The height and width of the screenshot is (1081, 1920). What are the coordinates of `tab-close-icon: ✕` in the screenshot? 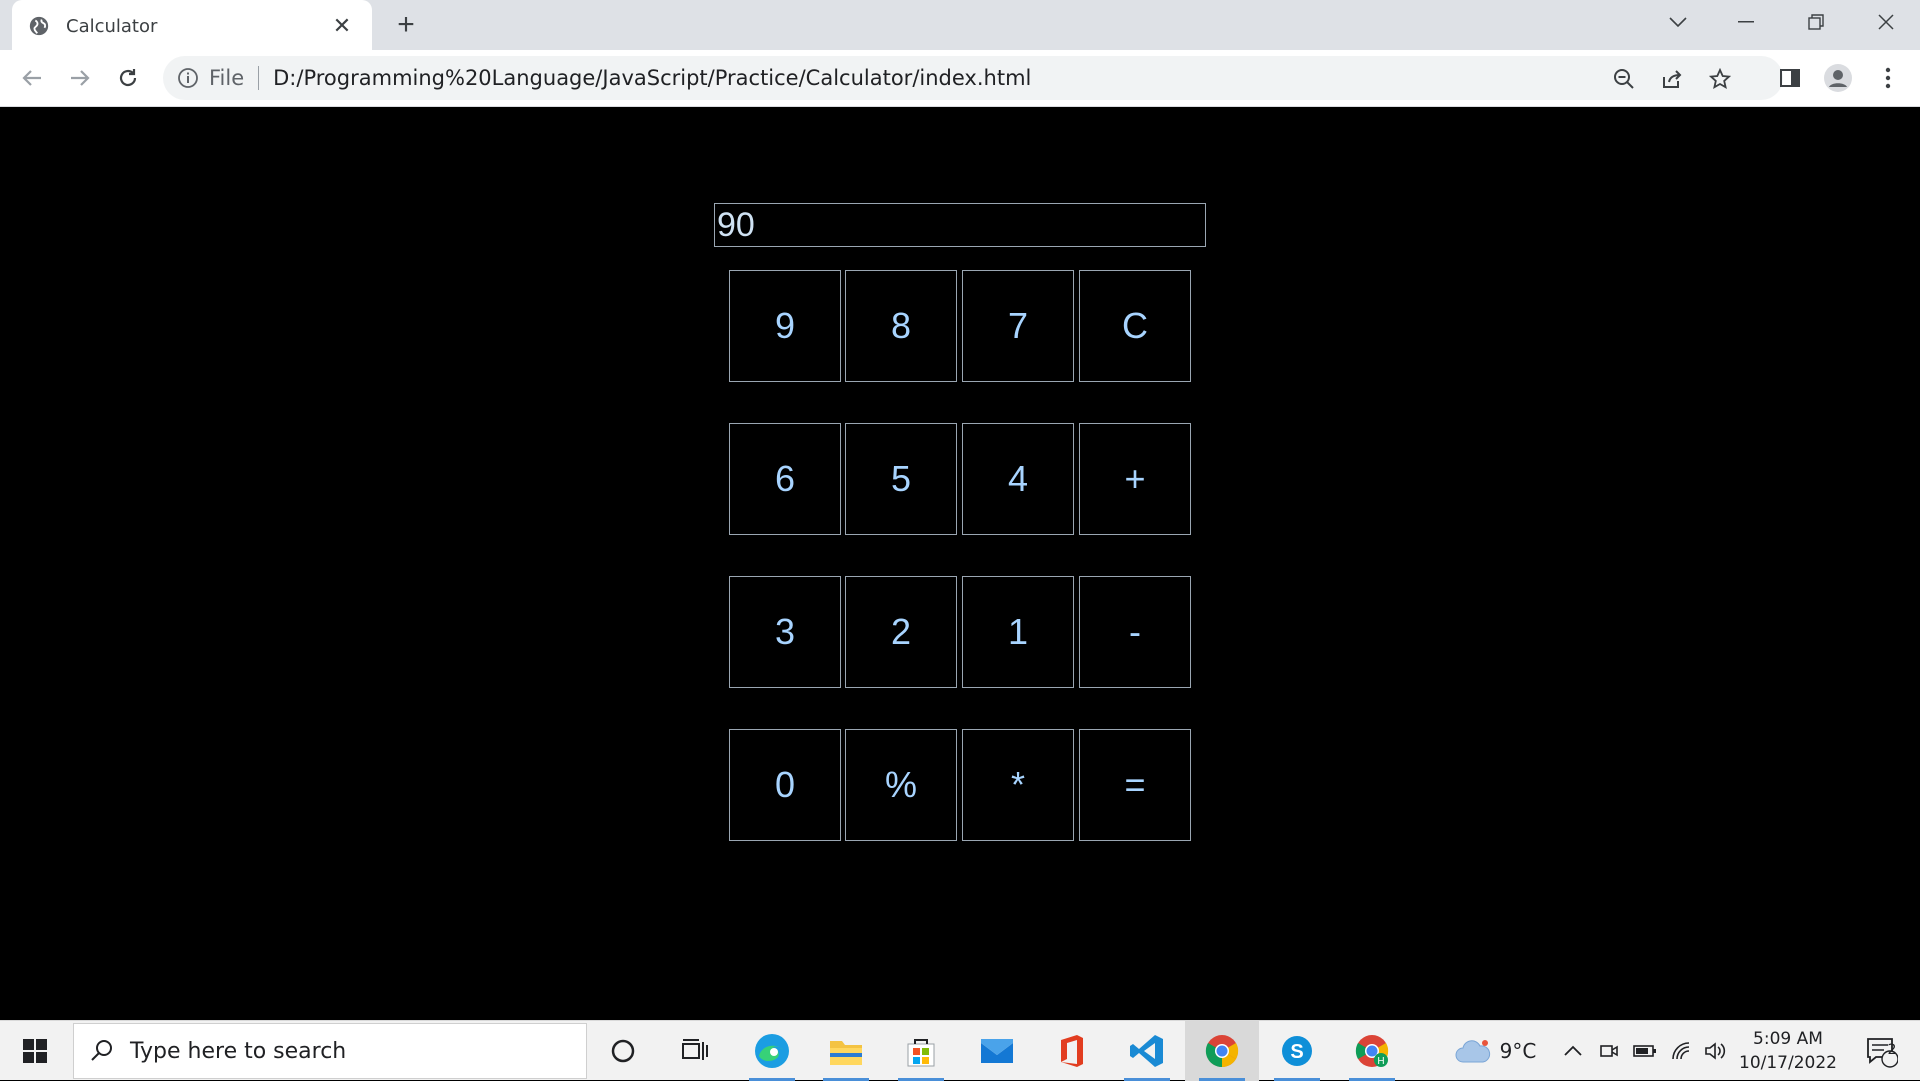 It's located at (342, 26).